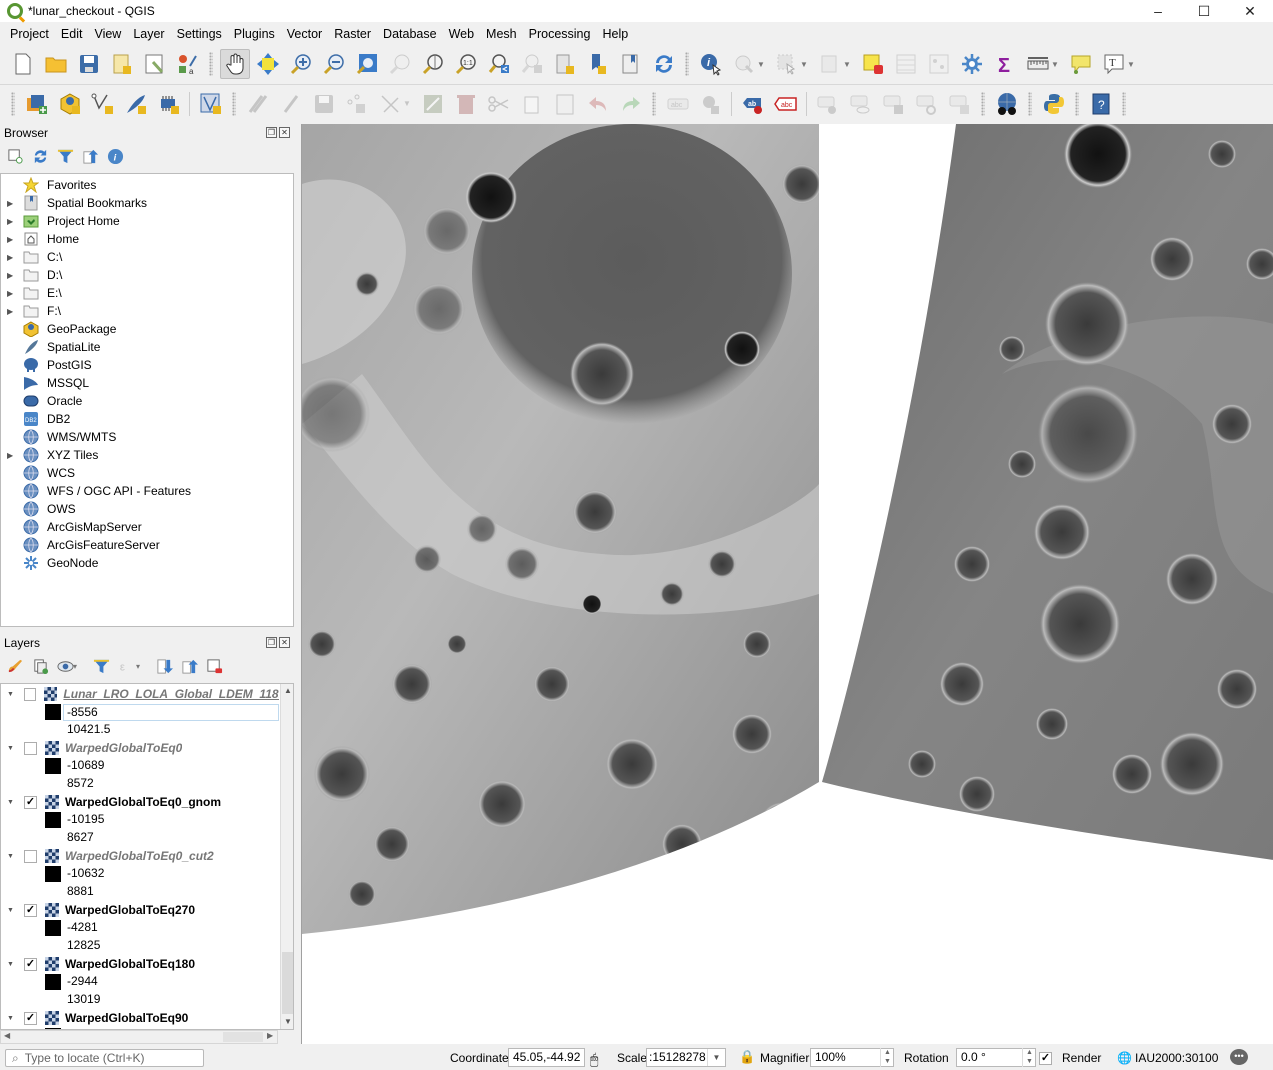  What do you see at coordinates (104, 1058) in the screenshot?
I see `locator-search-input: ⌕ Type to locate (Ctrl+K)` at bounding box center [104, 1058].